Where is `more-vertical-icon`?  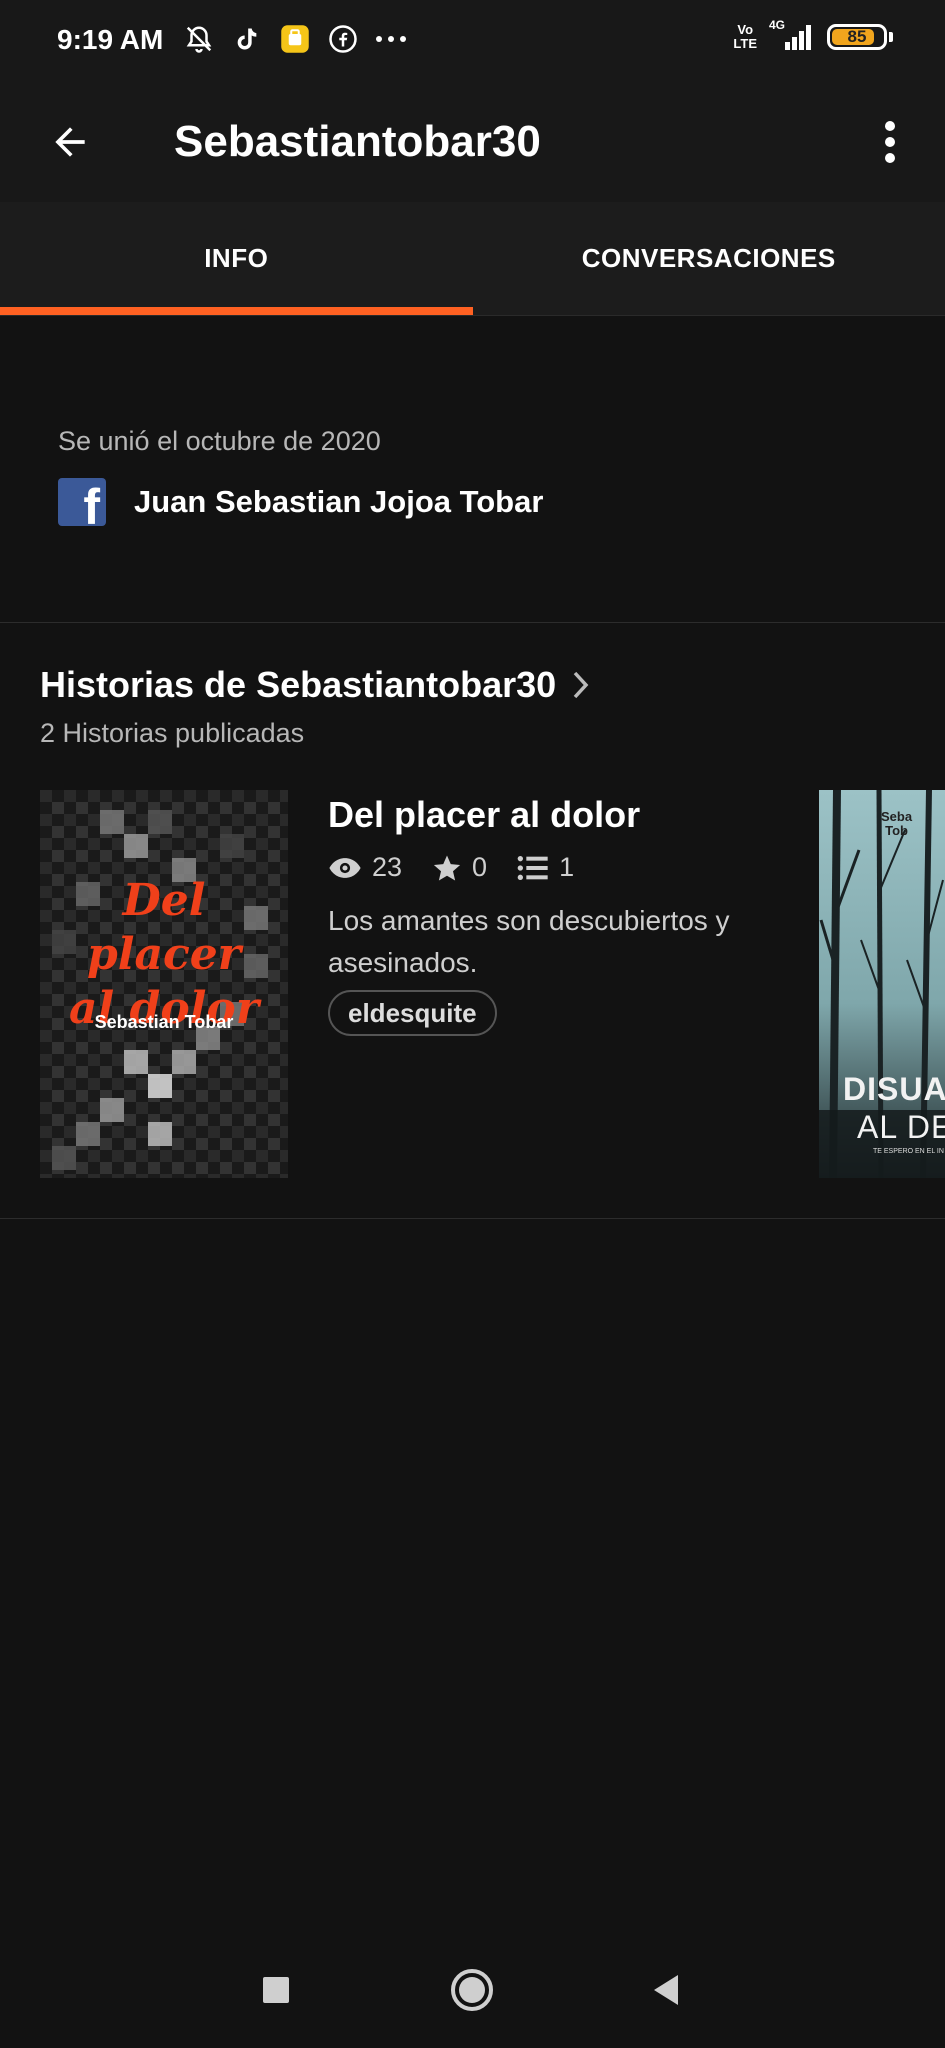
more-vertical-icon is located at coordinates (890, 142).